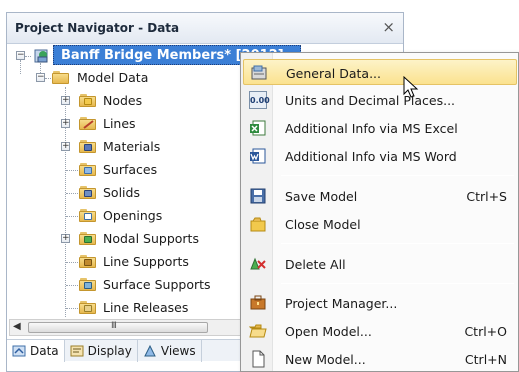  Describe the element at coordinates (121, 192) in the screenshot. I see `tree-item-label: Solids` at that location.